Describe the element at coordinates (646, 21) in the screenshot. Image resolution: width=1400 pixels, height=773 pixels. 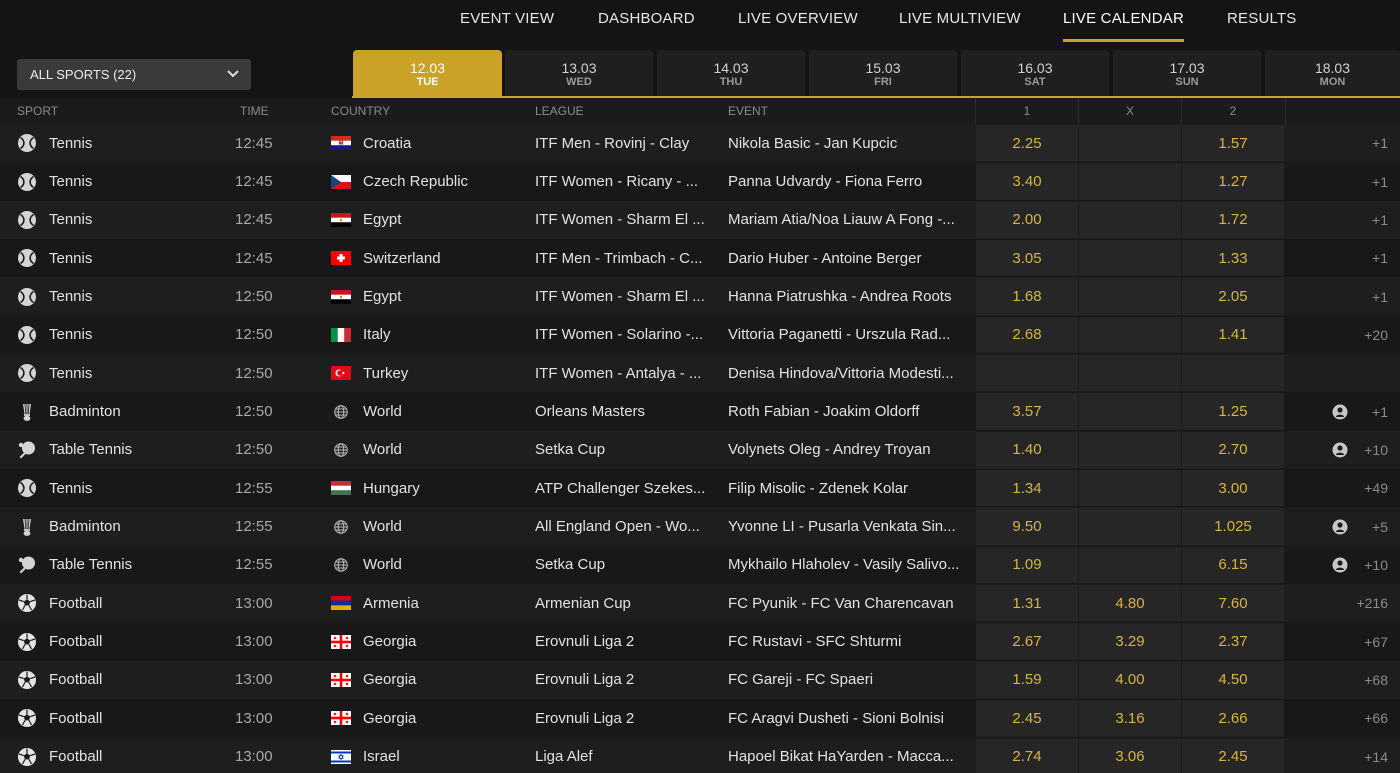
I see `nav-dashboard: DASHBOARD` at that location.